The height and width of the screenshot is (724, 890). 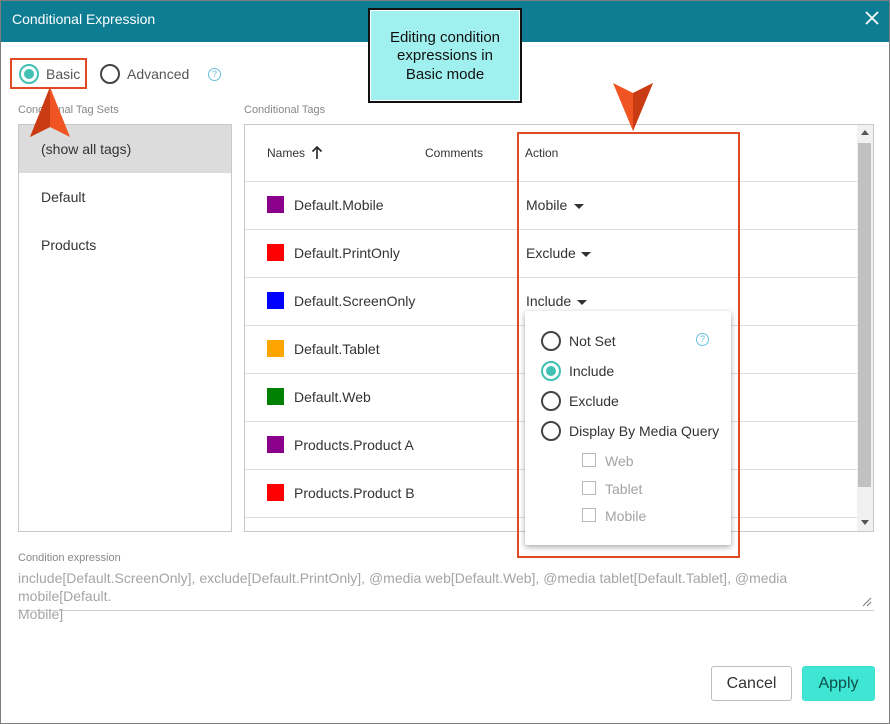 What do you see at coordinates (866, 601) in the screenshot?
I see `resize-handle-icon` at bounding box center [866, 601].